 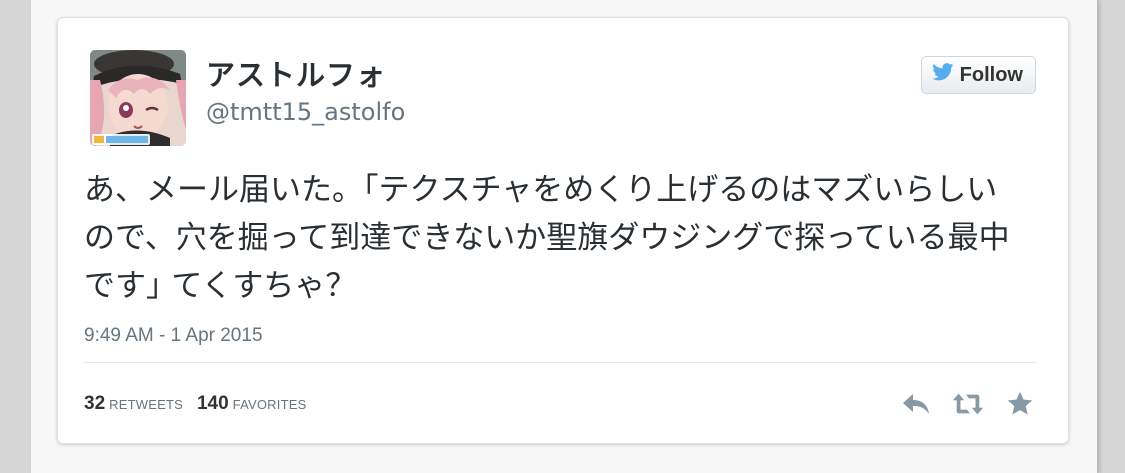 I want to click on retweets-count: 32, so click(x=95, y=403).